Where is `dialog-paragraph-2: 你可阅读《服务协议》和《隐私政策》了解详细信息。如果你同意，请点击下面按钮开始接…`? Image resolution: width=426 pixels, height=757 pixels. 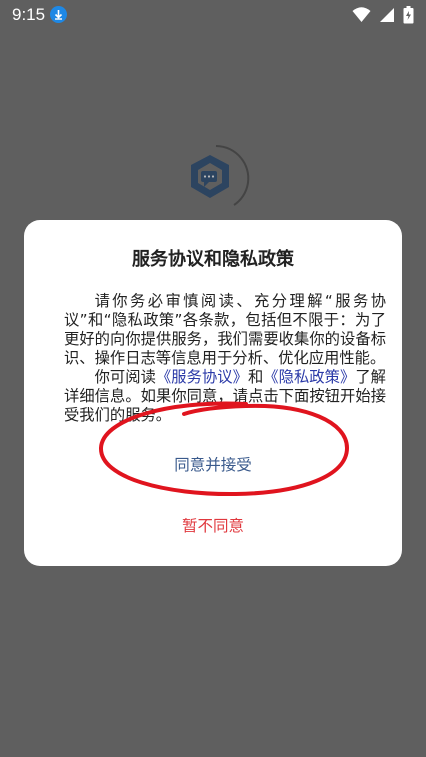 dialog-paragraph-2: 你可阅读《服务协议》和《隐私政策》了解详细信息。如果你同意，请点击下面按钮开始接… is located at coordinates (225, 396).